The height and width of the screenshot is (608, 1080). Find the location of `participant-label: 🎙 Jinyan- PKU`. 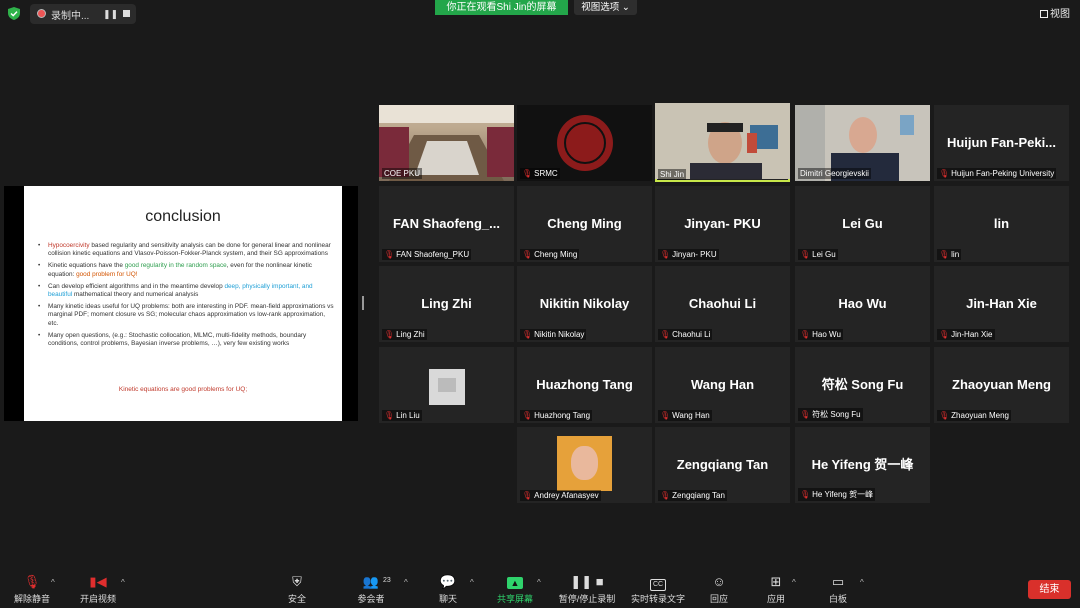

participant-label: 🎙 Jinyan- PKU is located at coordinates (688, 254).